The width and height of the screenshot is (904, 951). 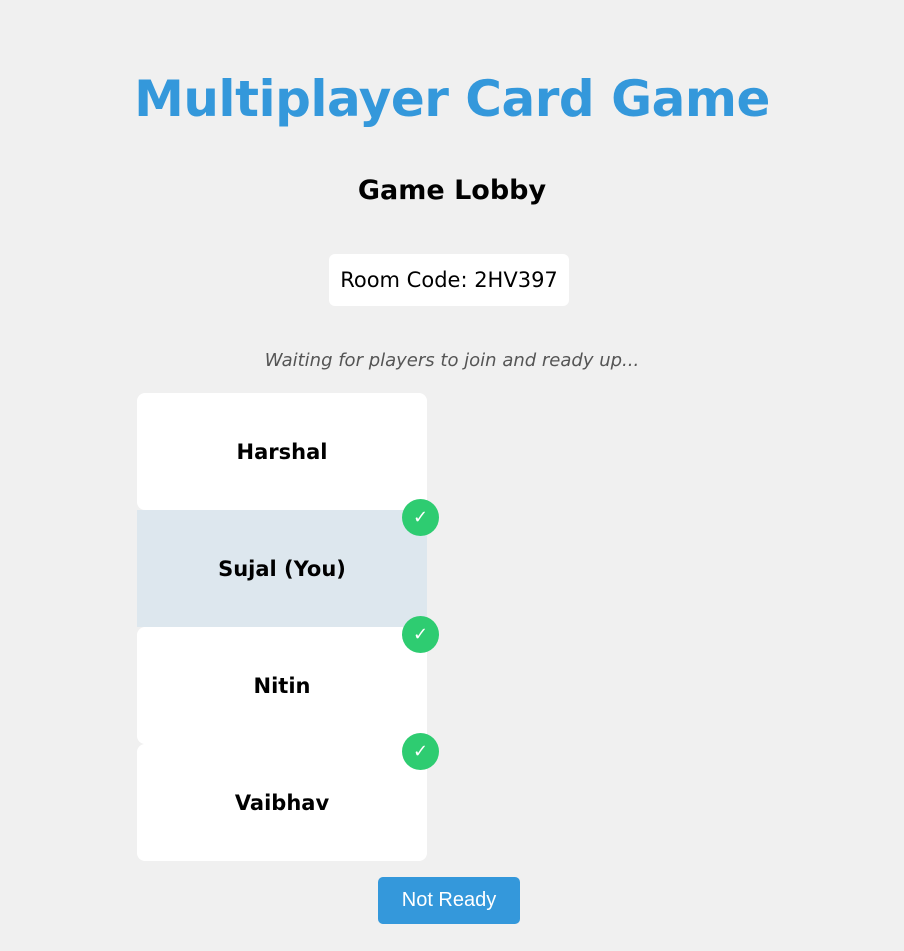 What do you see at coordinates (449, 280) in the screenshot?
I see `room-code: Room Code: 2HV397` at bounding box center [449, 280].